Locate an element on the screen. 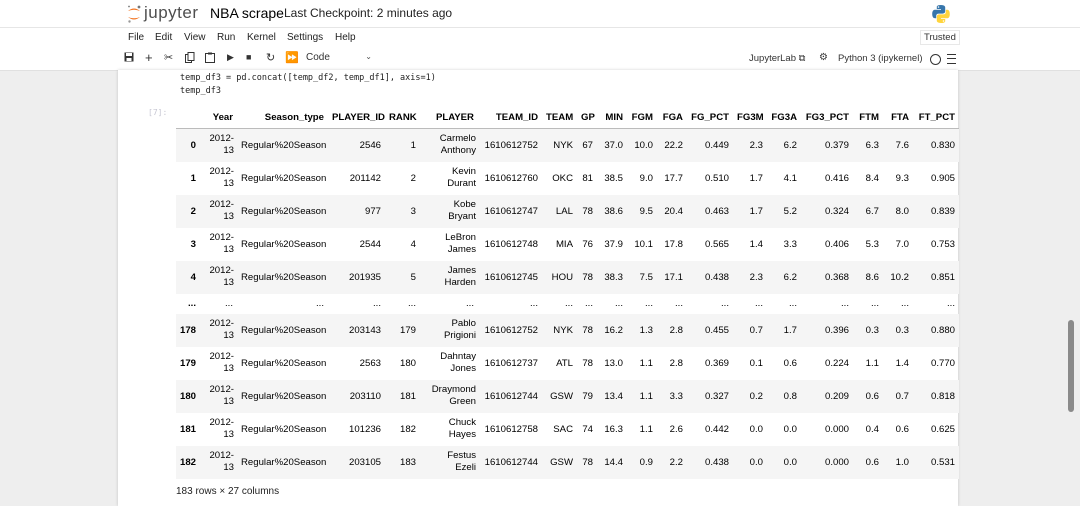 This screenshot has height=506, width=1080. column-header: PLAYER is located at coordinates (449, 117).